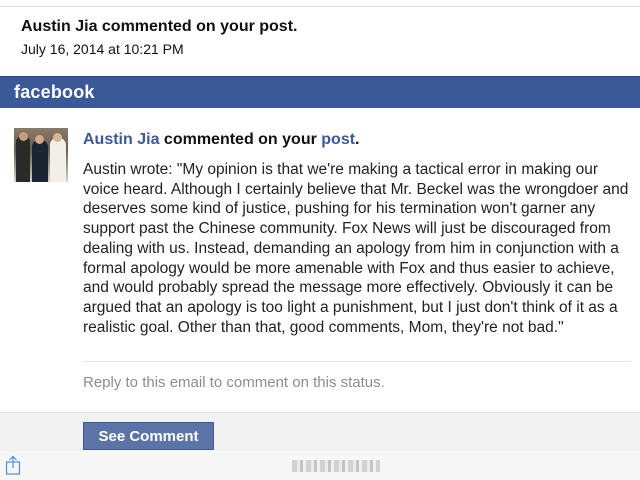 This screenshot has height=480, width=640. I want to click on share-icon, so click(13, 465).